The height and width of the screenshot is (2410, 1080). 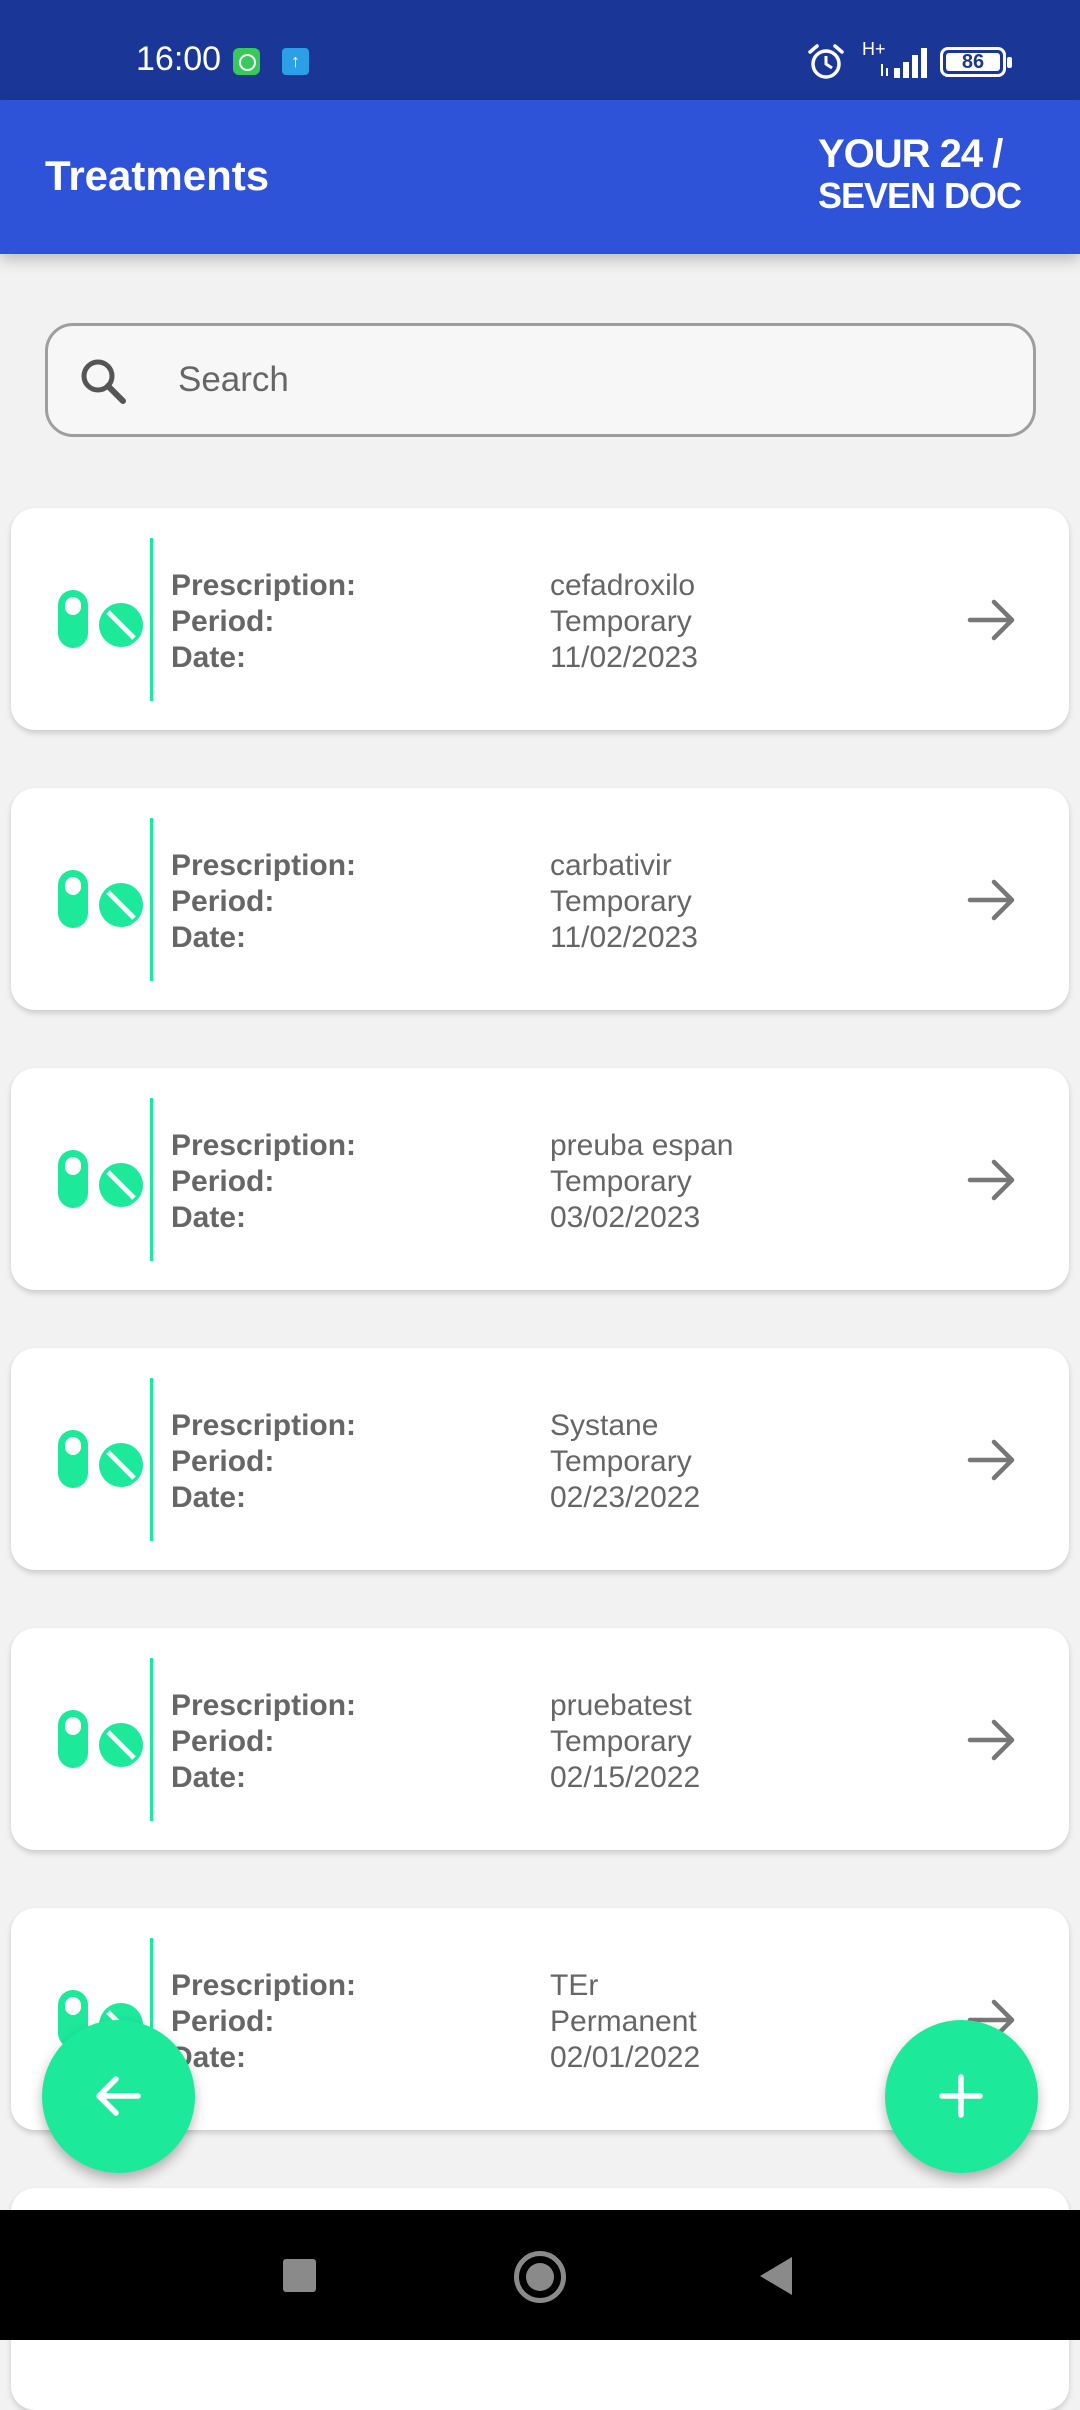 I want to click on card-values: TEr Permanent 02/01/2022, so click(x=625, y=2022).